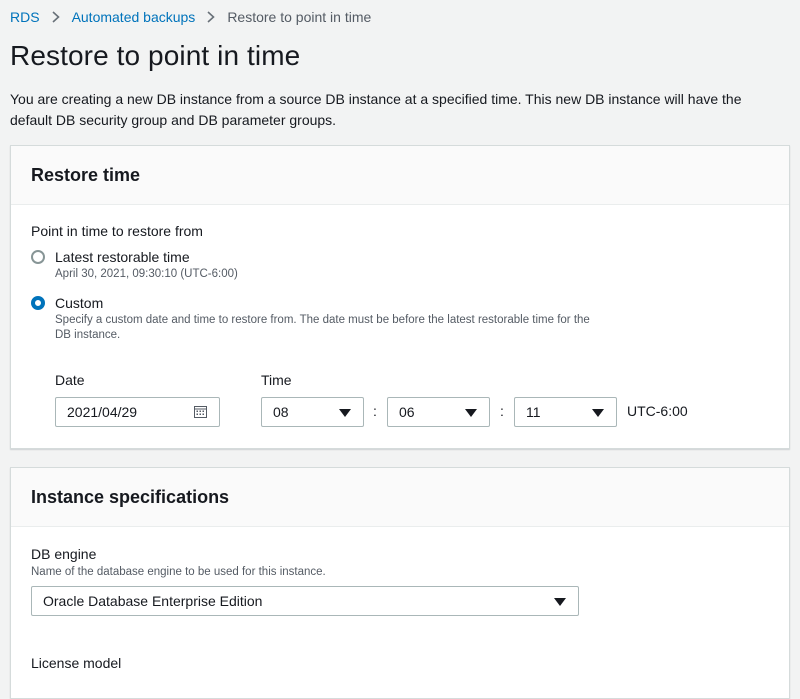  Describe the element at coordinates (64, 554) in the screenshot. I see `db-engine-label: DB engine` at that location.